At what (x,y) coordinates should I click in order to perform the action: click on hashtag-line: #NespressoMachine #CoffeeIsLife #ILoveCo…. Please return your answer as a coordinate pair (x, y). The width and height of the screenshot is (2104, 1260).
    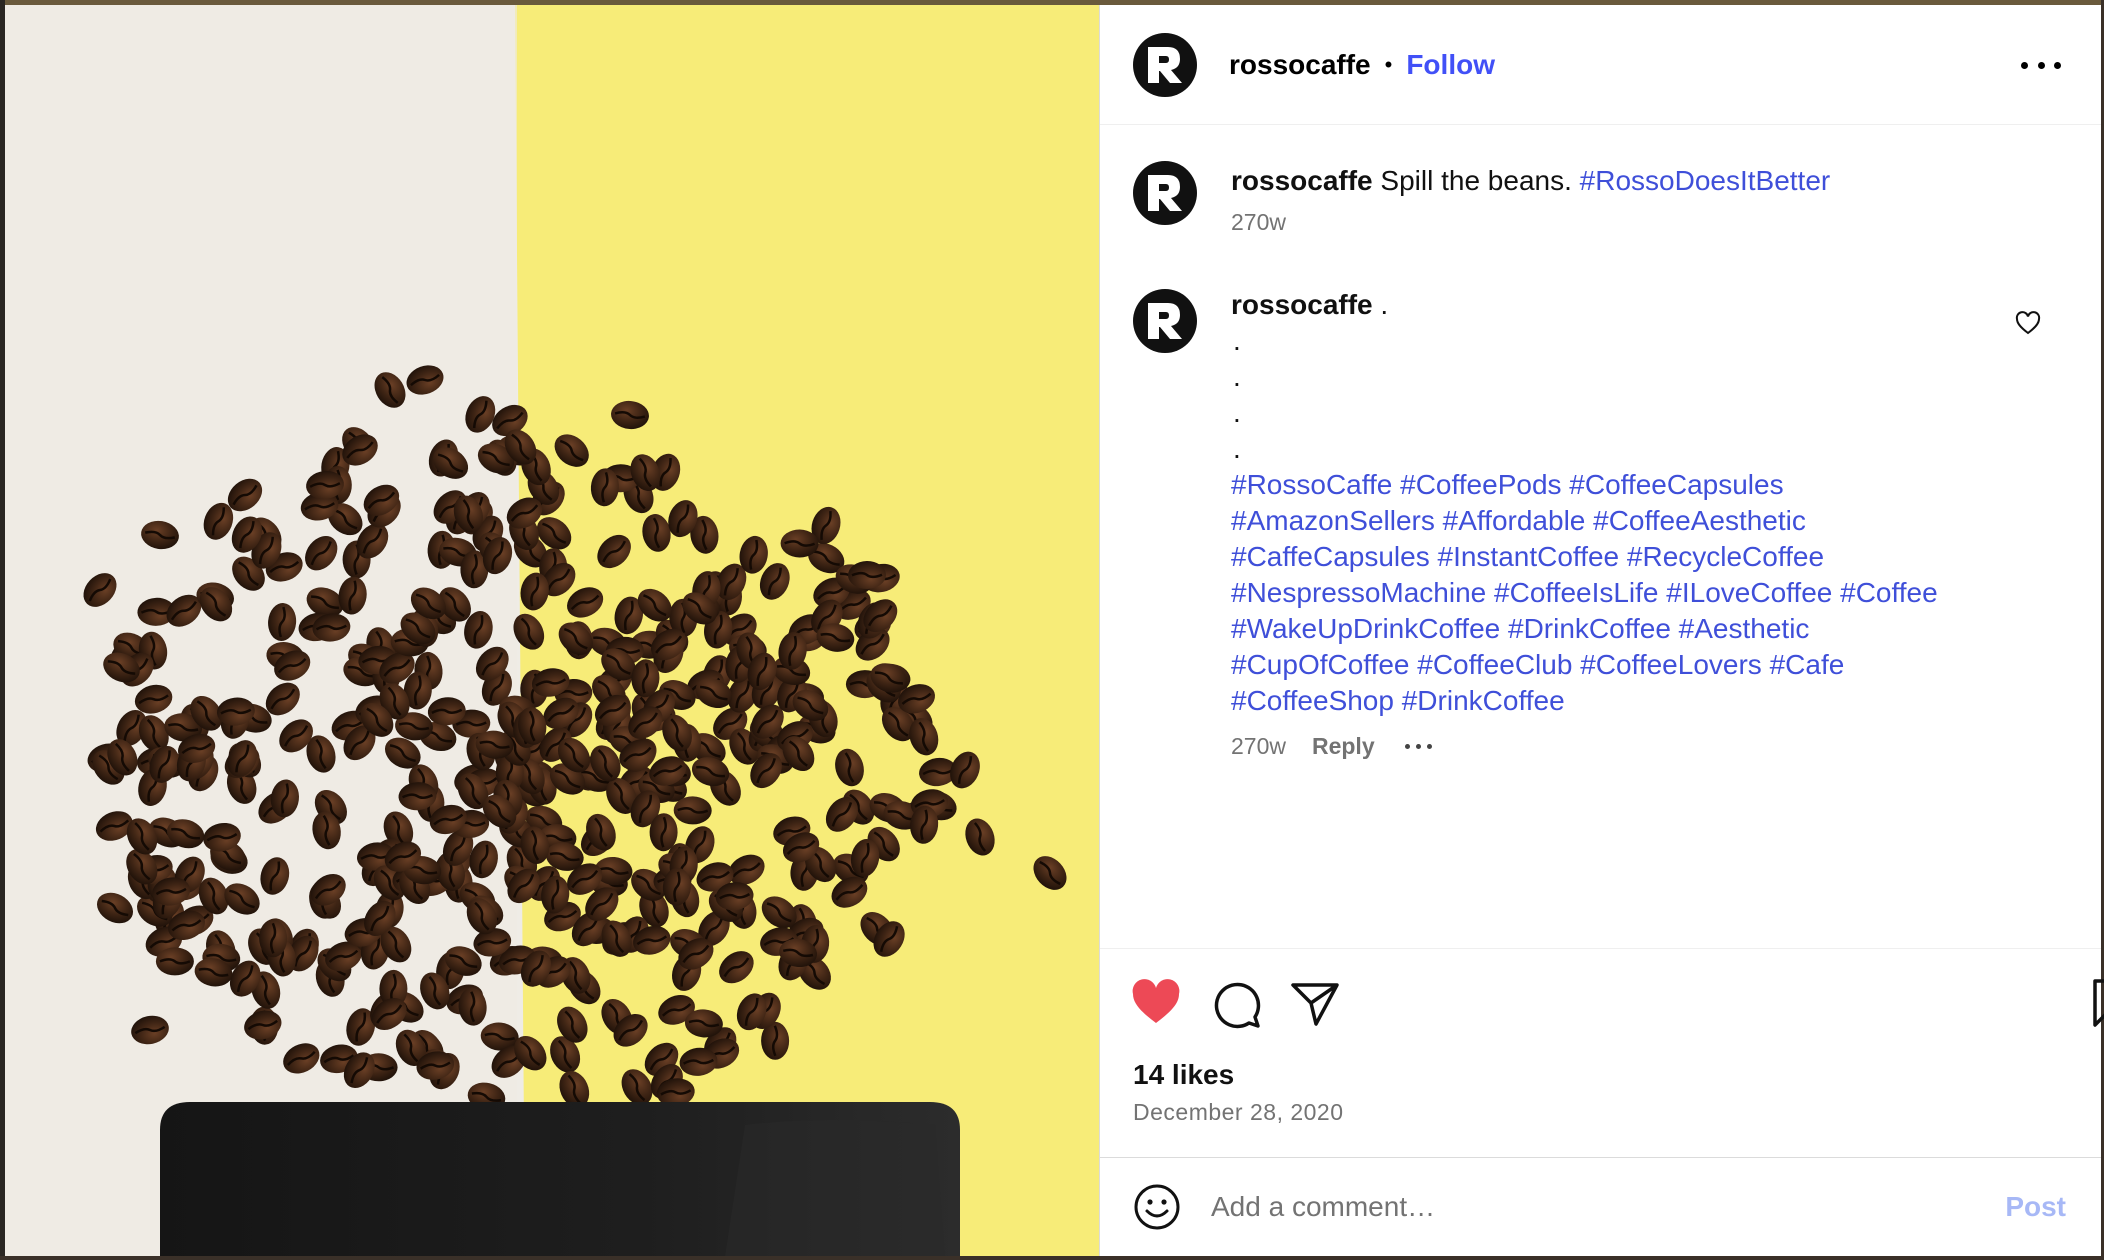
    Looking at the image, I should click on (1611, 593).